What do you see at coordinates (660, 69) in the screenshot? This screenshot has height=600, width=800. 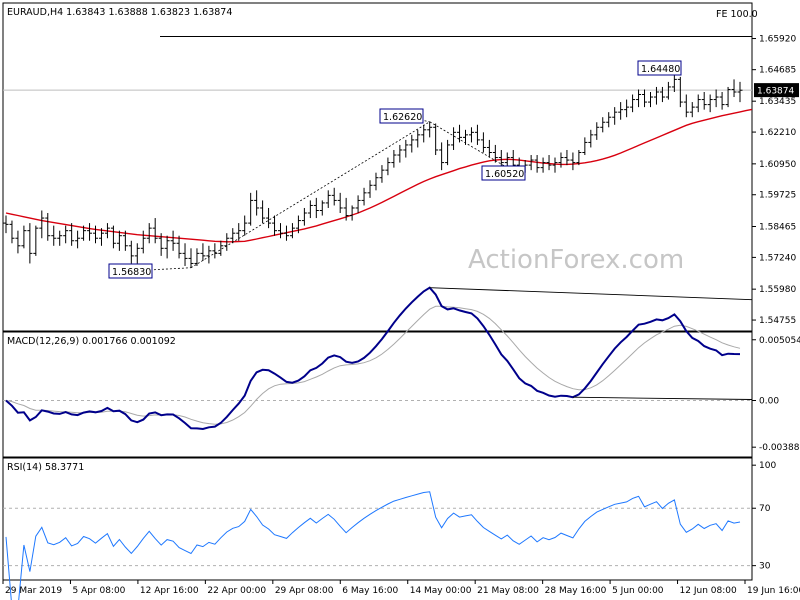 I see `annotation-label: 1.64480` at bounding box center [660, 69].